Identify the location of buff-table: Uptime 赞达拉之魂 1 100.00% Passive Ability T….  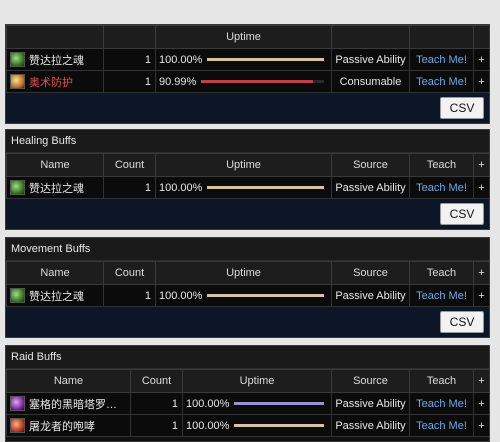
(248, 59).